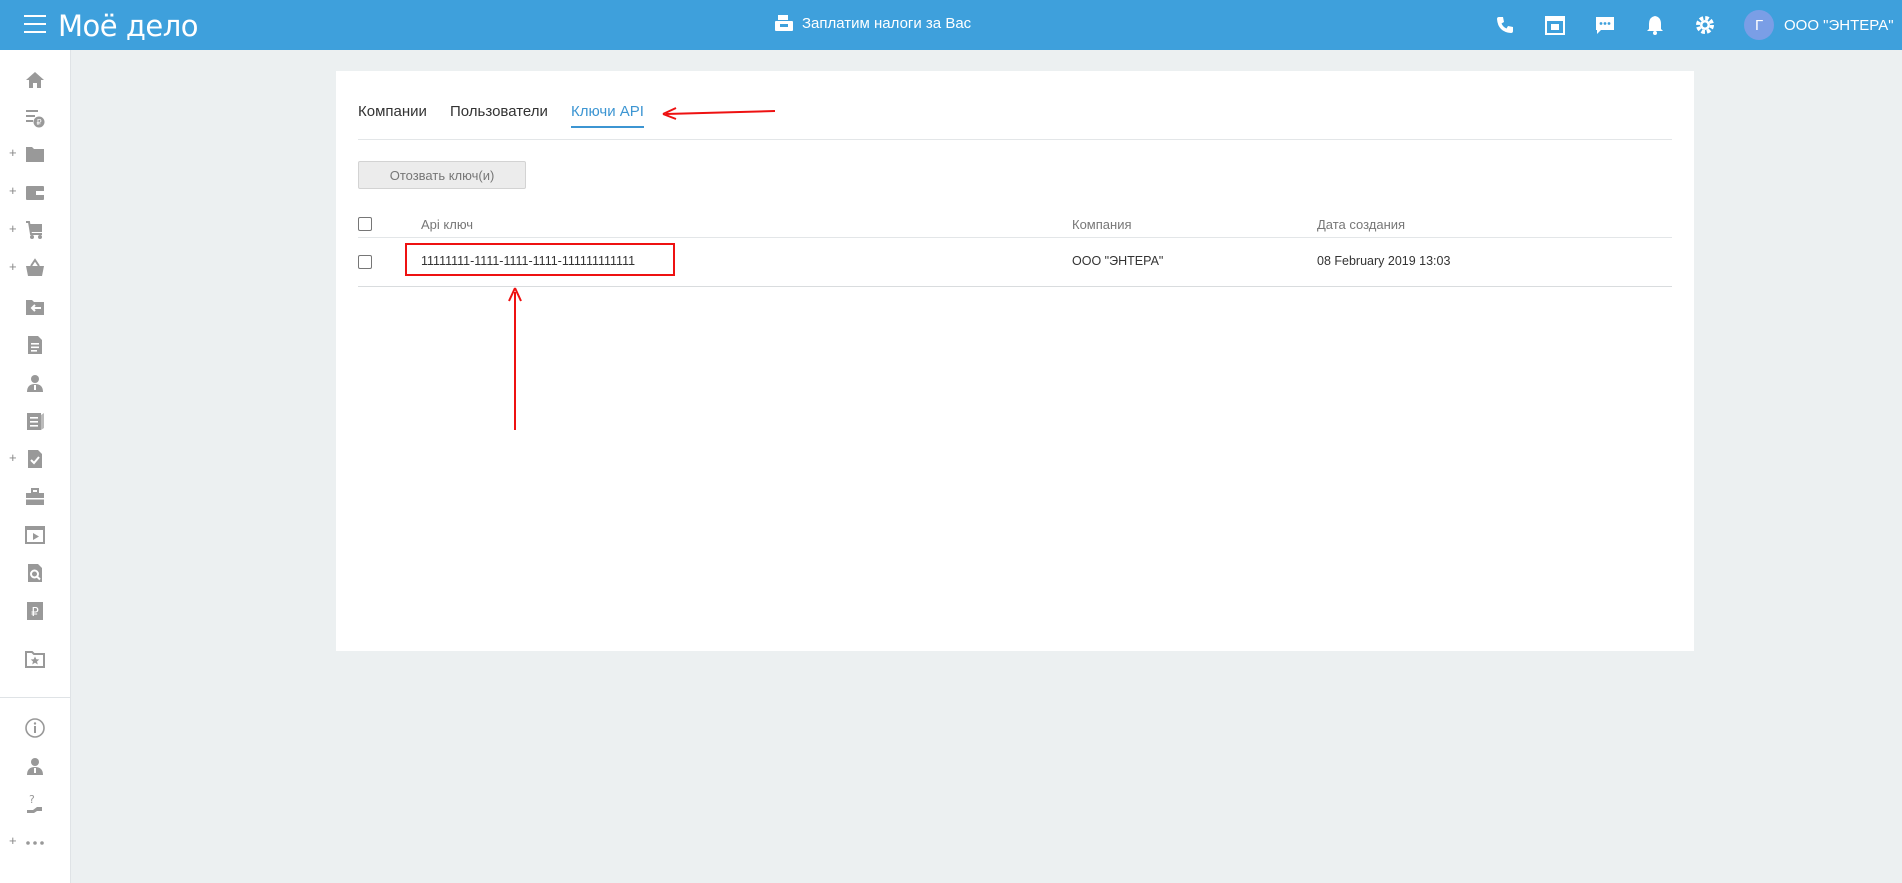  What do you see at coordinates (515, 358) in the screenshot?
I see `arrow-to-api-key` at bounding box center [515, 358].